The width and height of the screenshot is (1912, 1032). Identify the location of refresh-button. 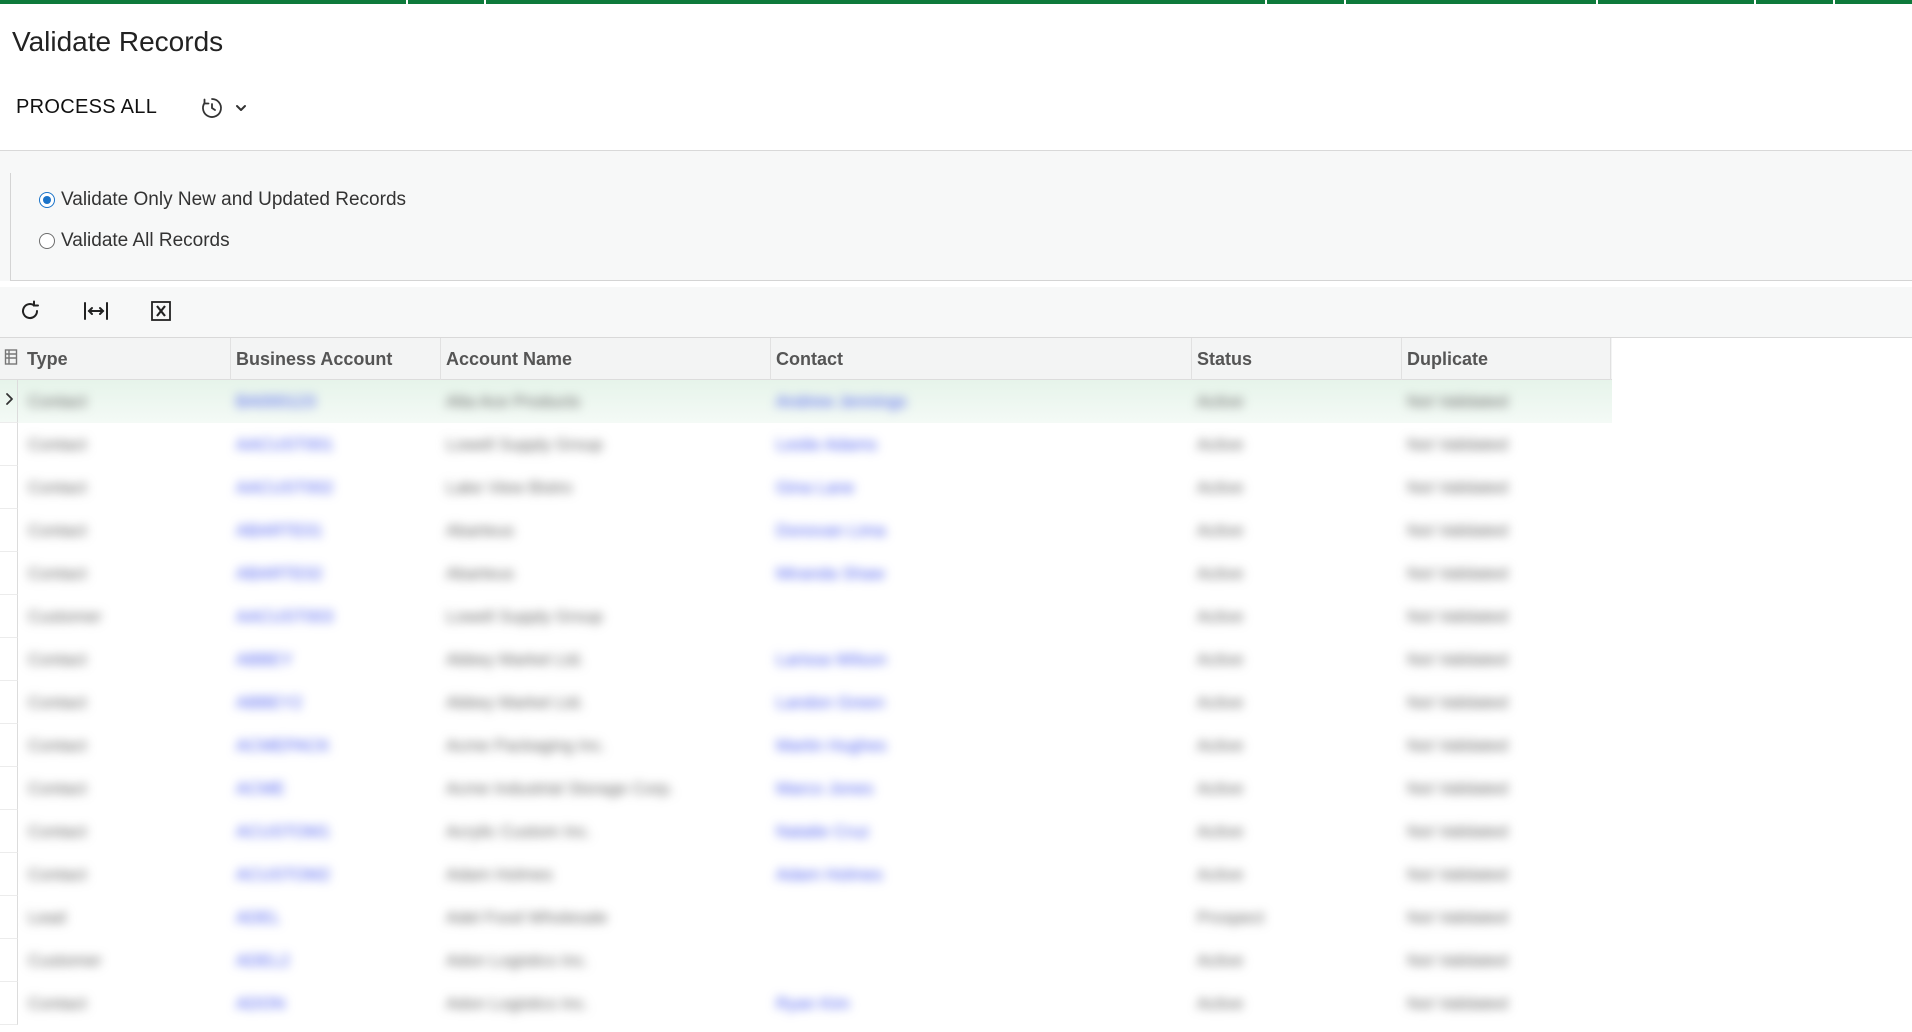
(30, 312).